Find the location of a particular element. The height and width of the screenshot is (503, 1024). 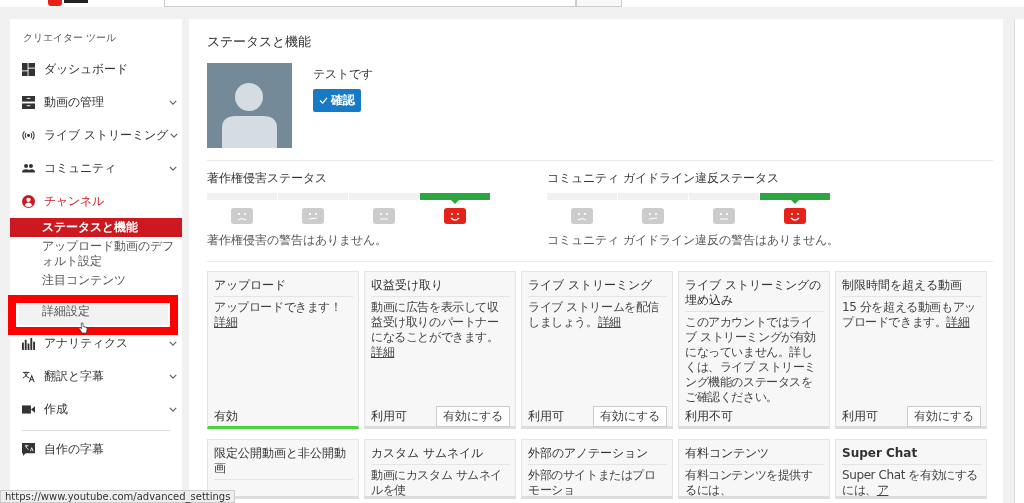

status-note: コミュニティ ガイドライン違反の警告はありません。 is located at coordinates (693, 240).